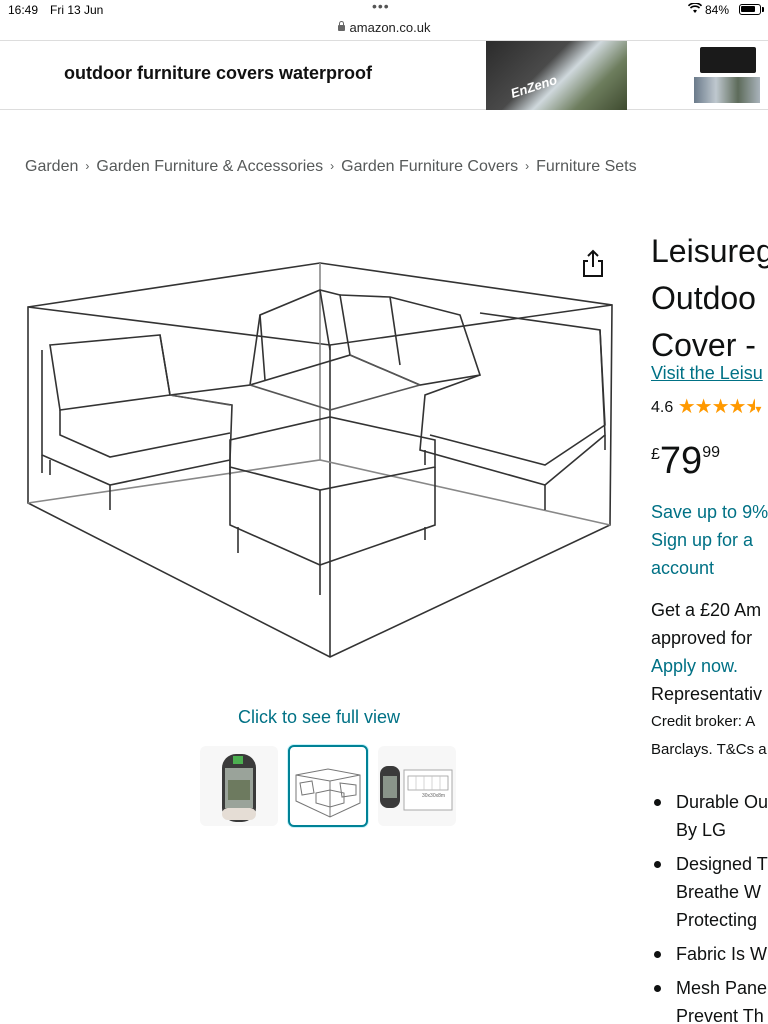 This screenshot has height=1024, width=768. I want to click on thumbnail-2-selected, so click(328, 786).